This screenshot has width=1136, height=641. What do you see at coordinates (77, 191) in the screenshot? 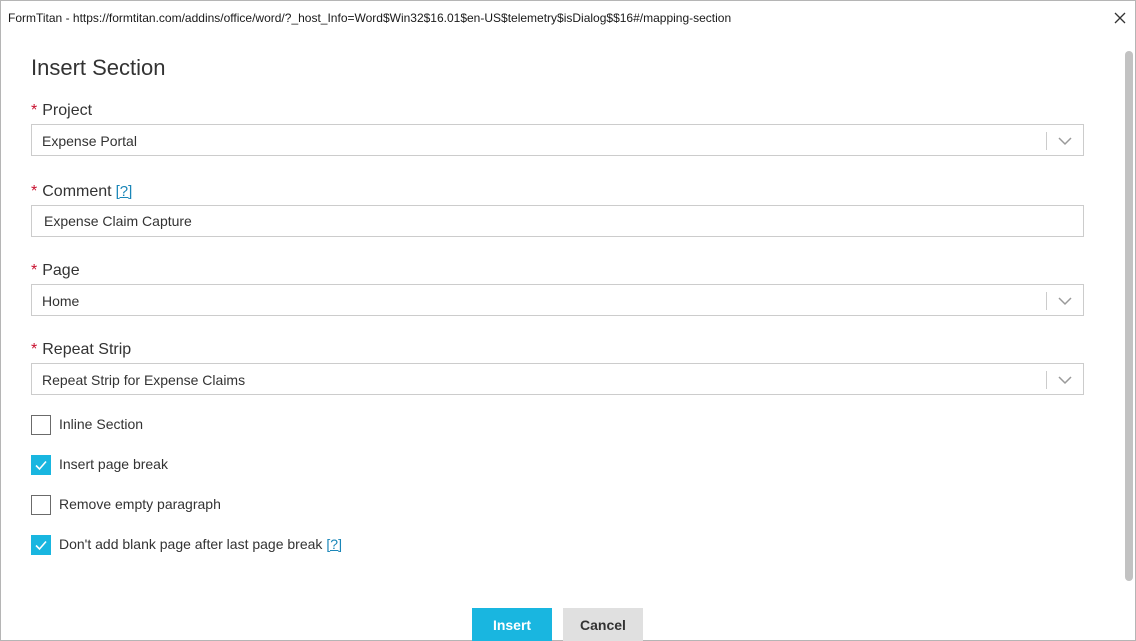
I see `comment-label-text: Comment` at bounding box center [77, 191].